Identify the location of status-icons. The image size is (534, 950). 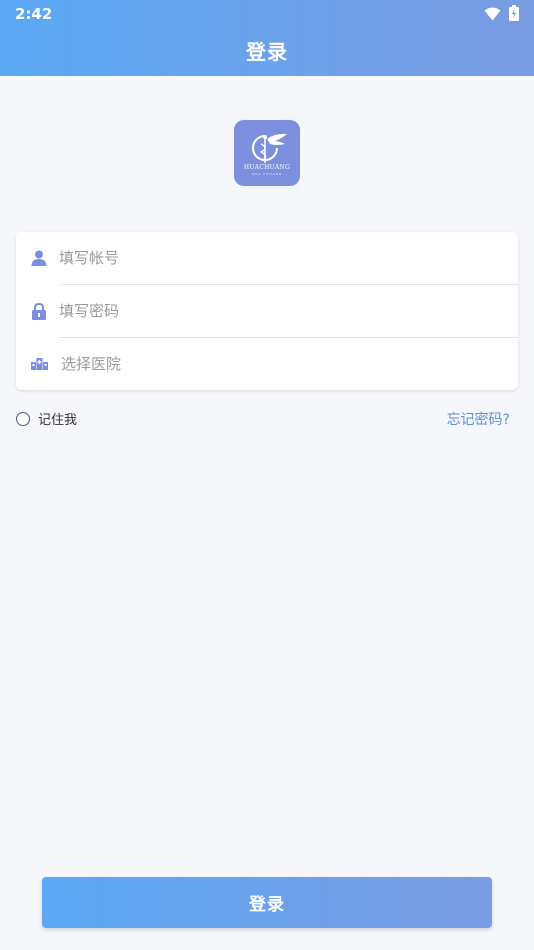
(501, 15).